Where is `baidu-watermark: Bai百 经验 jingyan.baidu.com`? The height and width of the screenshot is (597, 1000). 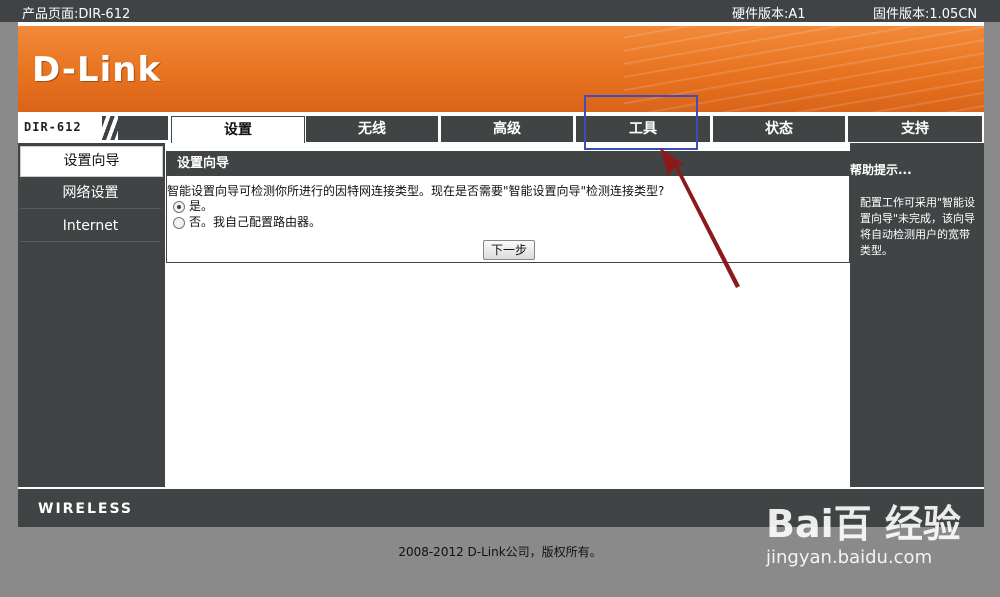
baidu-watermark: Bai百 经验 jingyan.baidu.com is located at coordinates (876, 532).